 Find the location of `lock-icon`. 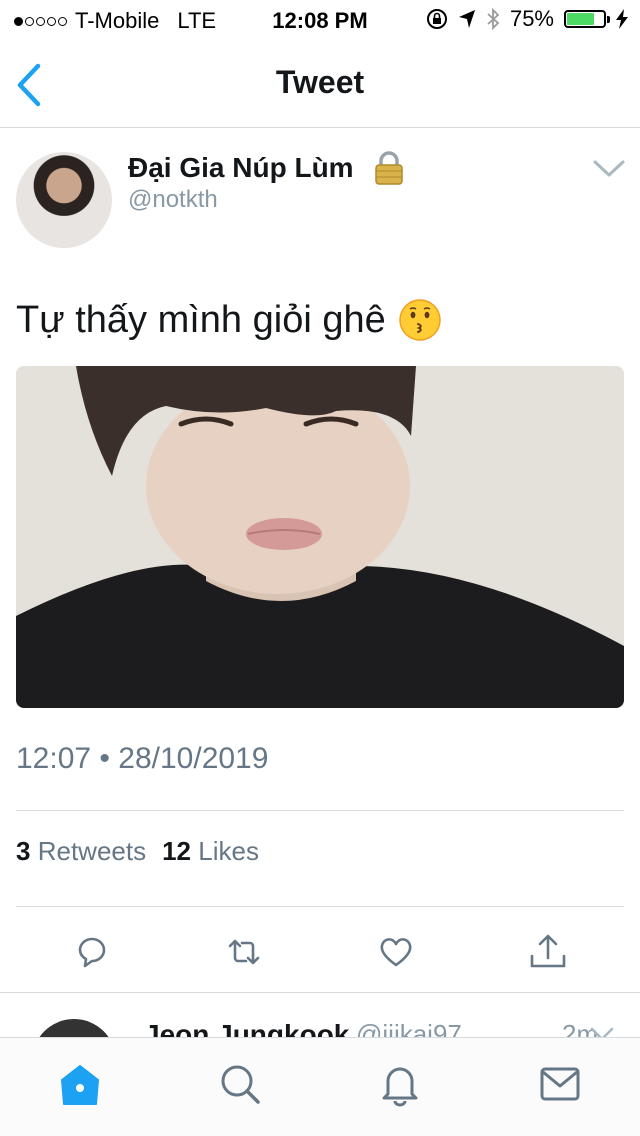

lock-icon is located at coordinates (389, 168).